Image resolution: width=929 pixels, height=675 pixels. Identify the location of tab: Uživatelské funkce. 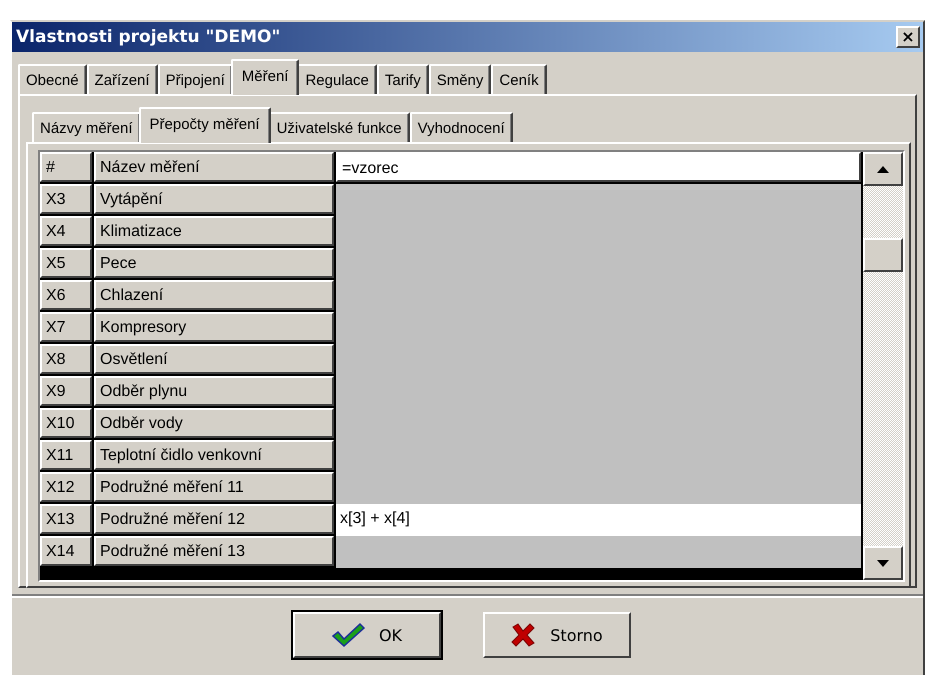
(339, 127).